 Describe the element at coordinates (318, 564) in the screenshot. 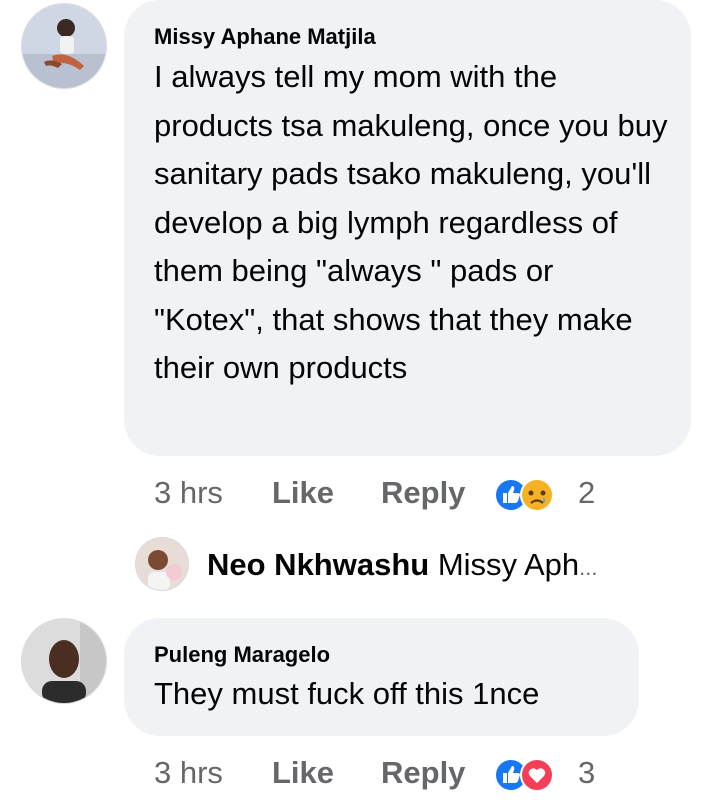

I see `reply-author: Neo Nkhwashu` at that location.